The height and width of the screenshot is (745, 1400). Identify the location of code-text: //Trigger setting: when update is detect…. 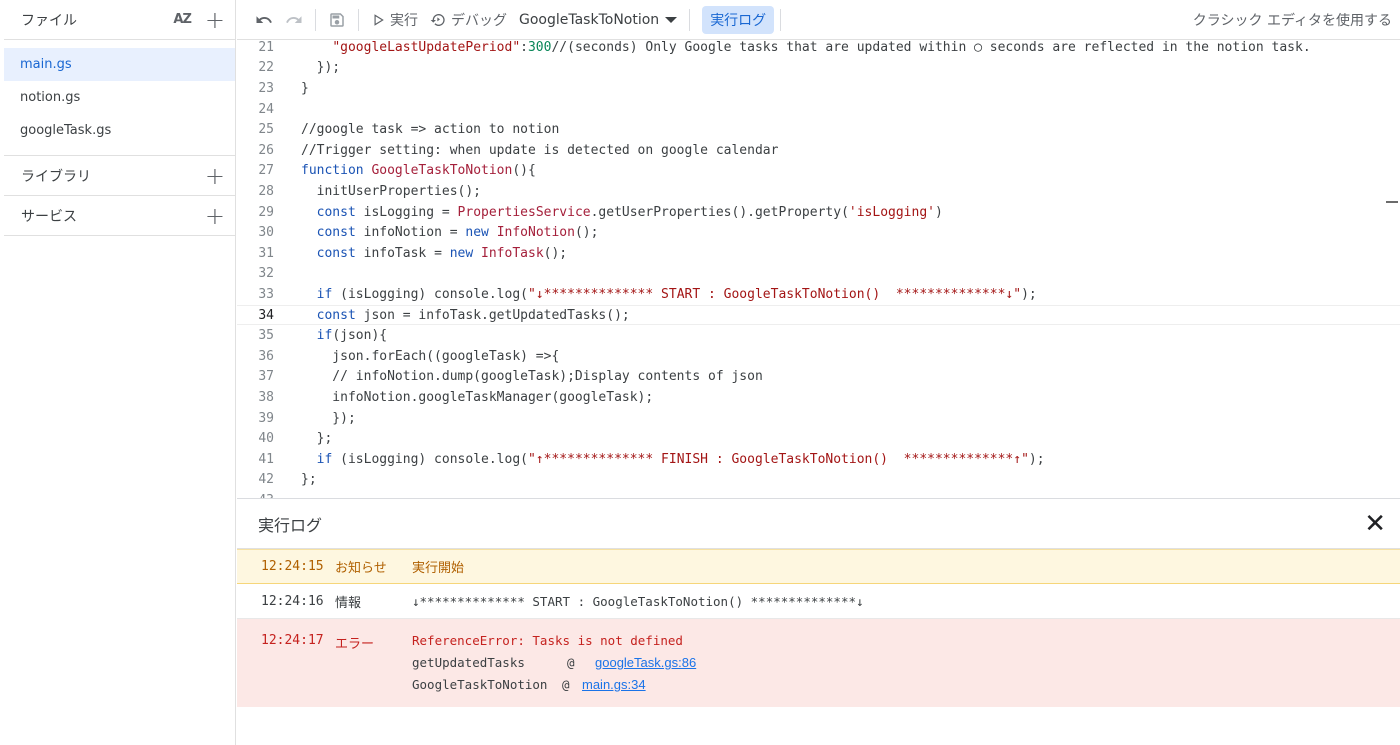
(540, 150).